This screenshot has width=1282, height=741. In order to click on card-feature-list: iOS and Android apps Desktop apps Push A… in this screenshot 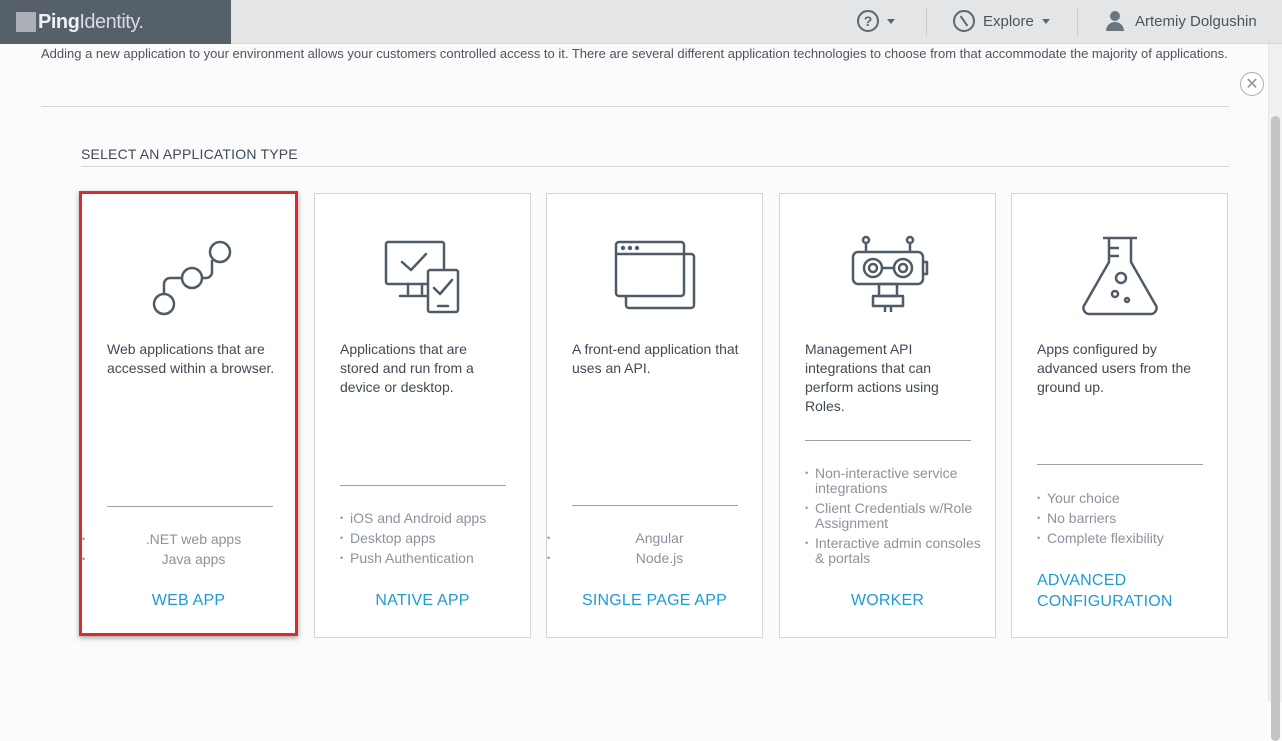, I will do `click(427, 538)`.